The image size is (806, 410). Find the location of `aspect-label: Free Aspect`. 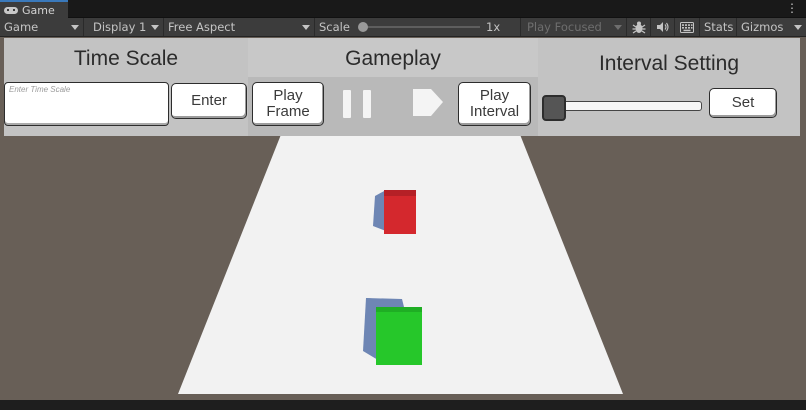

aspect-label: Free Aspect is located at coordinates (202, 27).